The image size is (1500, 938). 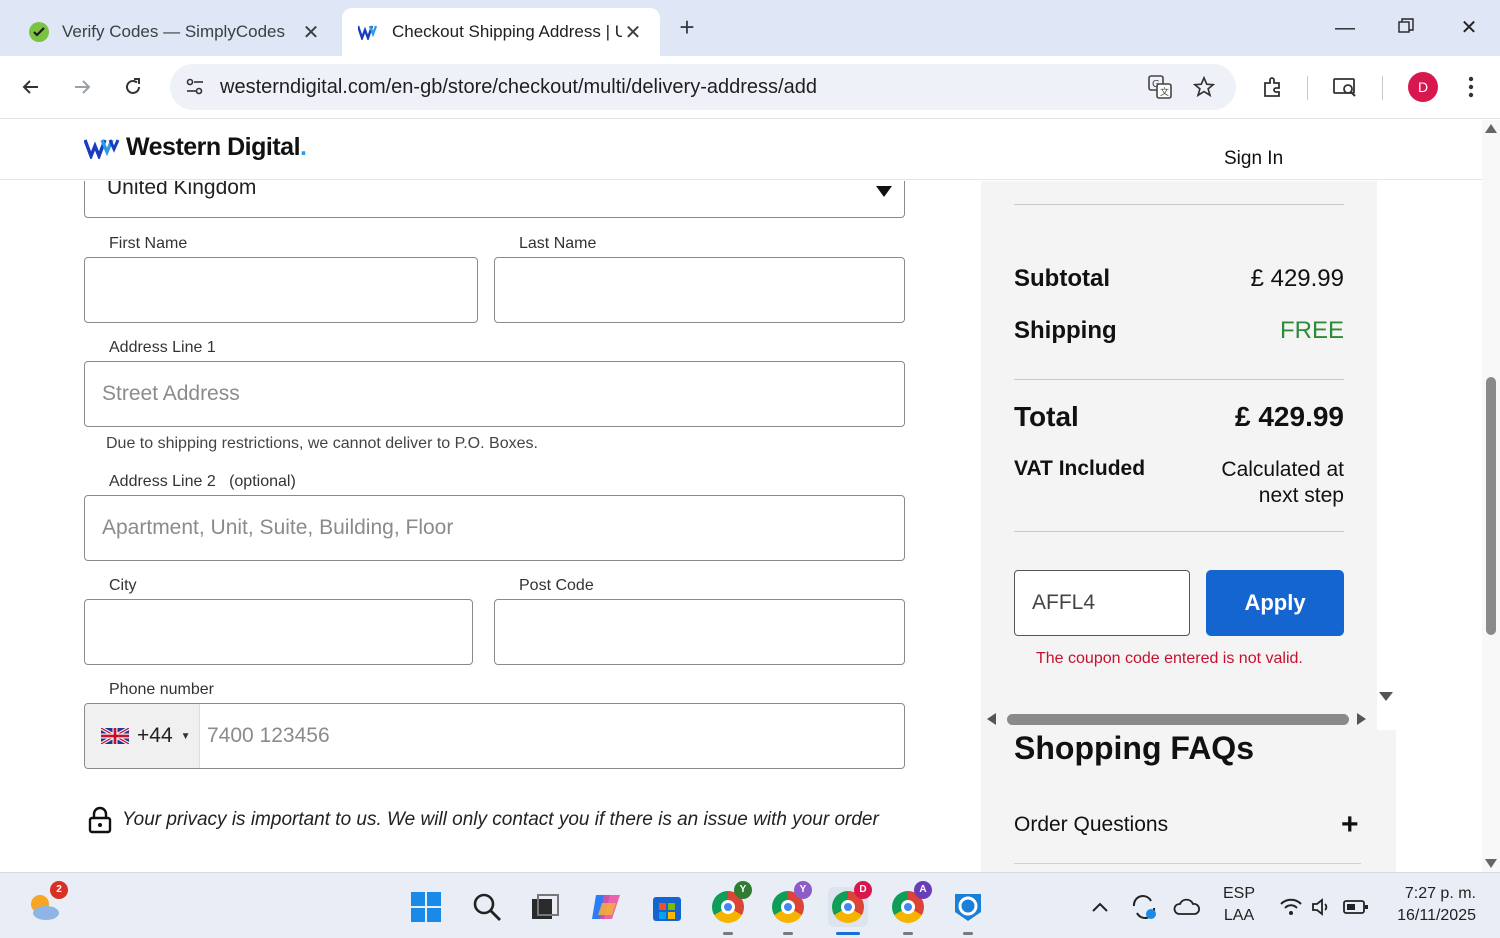 What do you see at coordinates (162, 481) in the screenshot?
I see `address-line-2-label-text: Address Line 2` at bounding box center [162, 481].